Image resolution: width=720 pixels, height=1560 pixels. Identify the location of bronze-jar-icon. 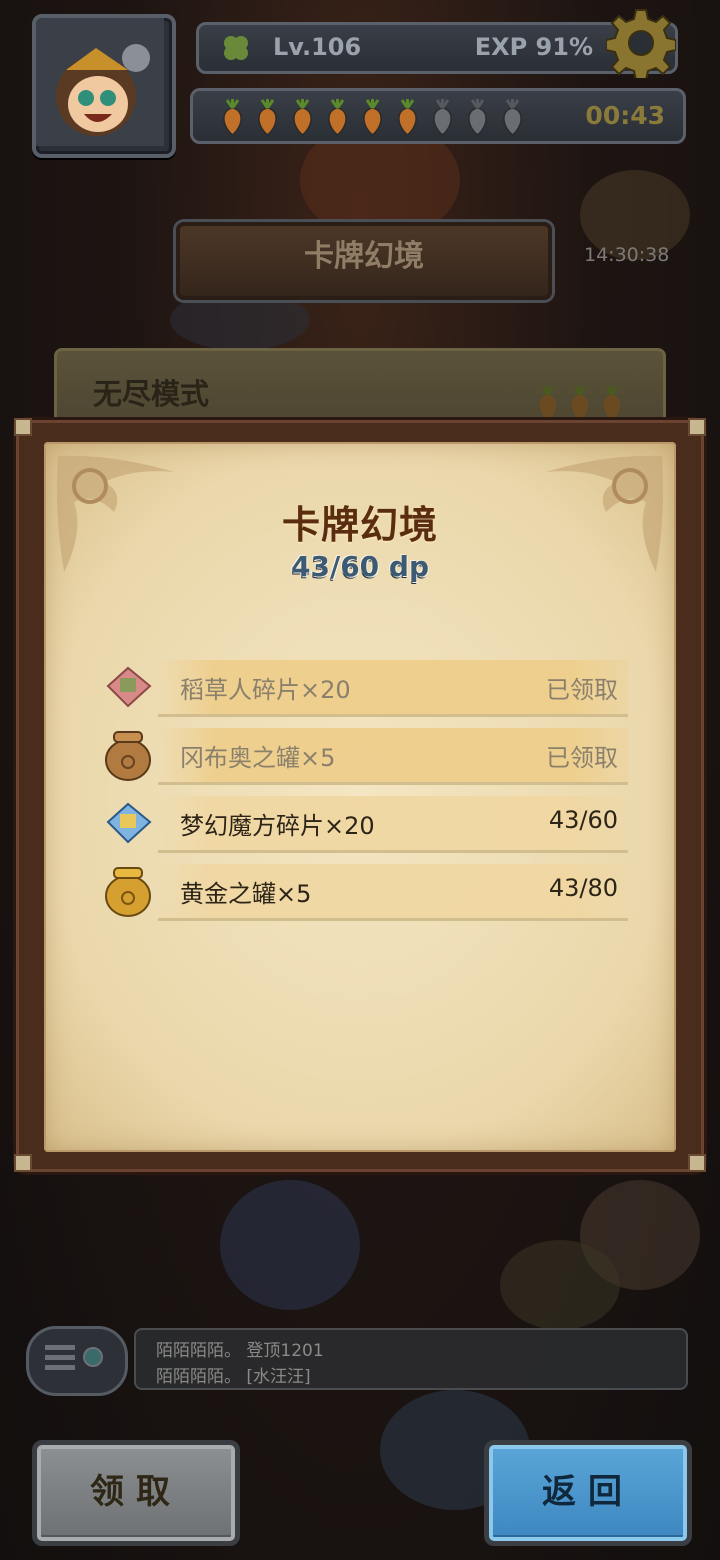
(128, 756).